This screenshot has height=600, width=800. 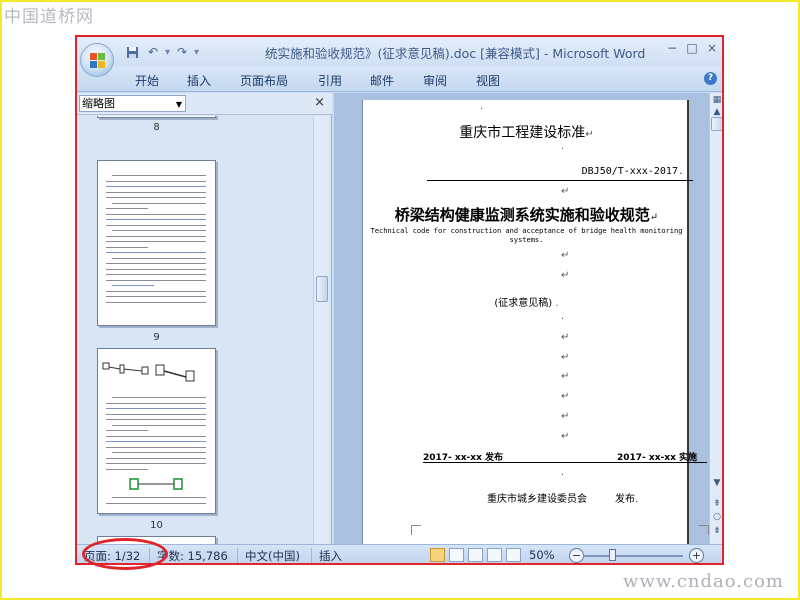 What do you see at coordinates (633, 556) in the screenshot?
I see `zoom-slider-track` at bounding box center [633, 556].